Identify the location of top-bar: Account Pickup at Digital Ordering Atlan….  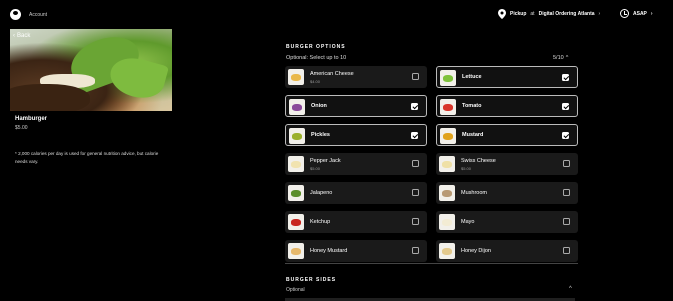
(336, 14).